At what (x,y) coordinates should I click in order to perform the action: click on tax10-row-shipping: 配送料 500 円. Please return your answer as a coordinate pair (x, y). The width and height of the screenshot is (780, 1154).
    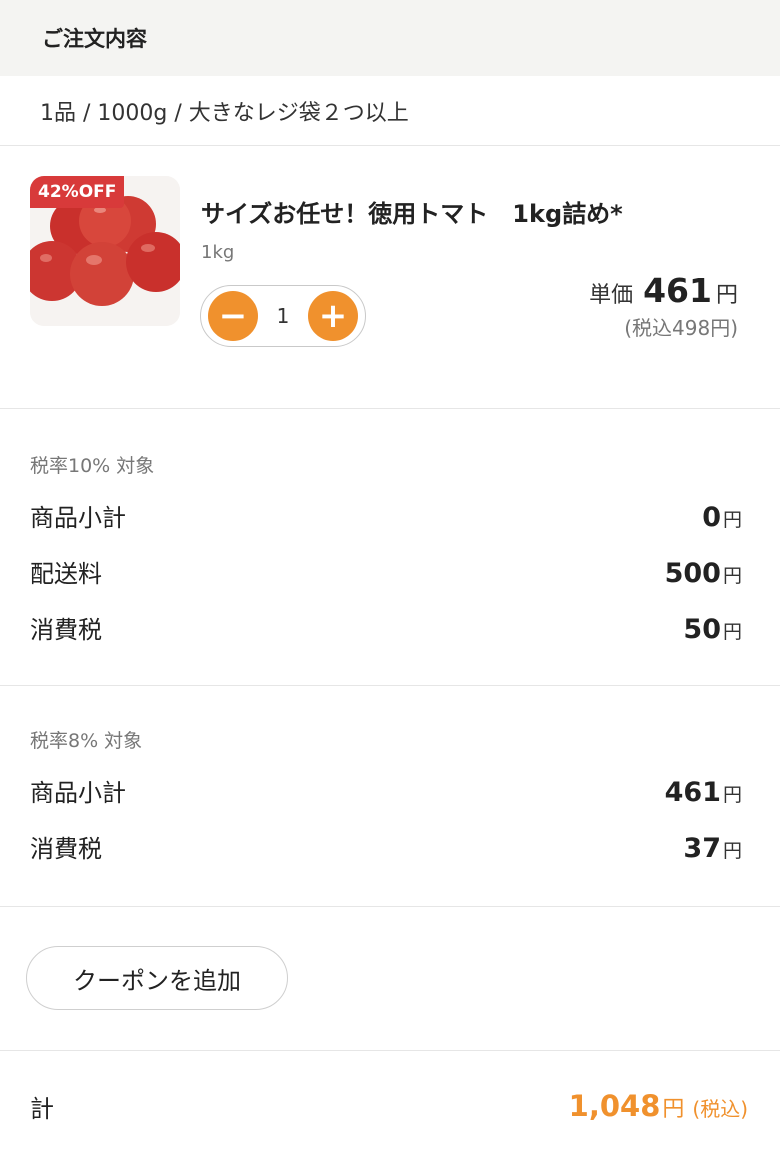
    Looking at the image, I should click on (386, 582).